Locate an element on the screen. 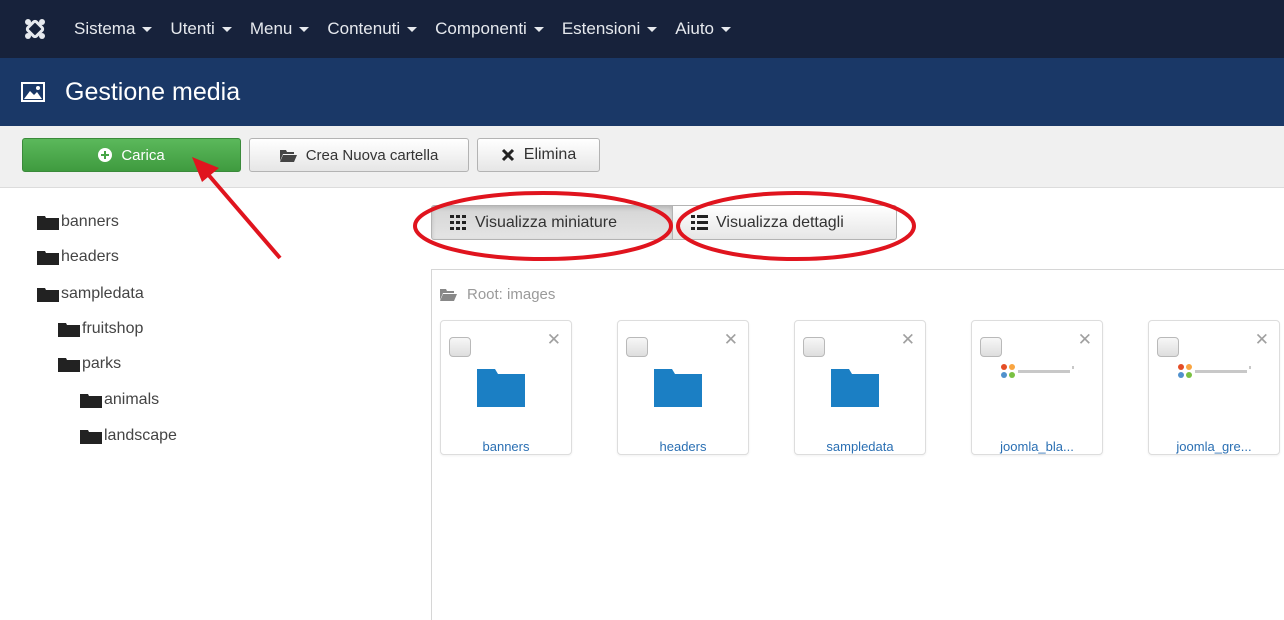 This screenshot has height=620, width=1284. nav-label: Contenuti is located at coordinates (364, 28).